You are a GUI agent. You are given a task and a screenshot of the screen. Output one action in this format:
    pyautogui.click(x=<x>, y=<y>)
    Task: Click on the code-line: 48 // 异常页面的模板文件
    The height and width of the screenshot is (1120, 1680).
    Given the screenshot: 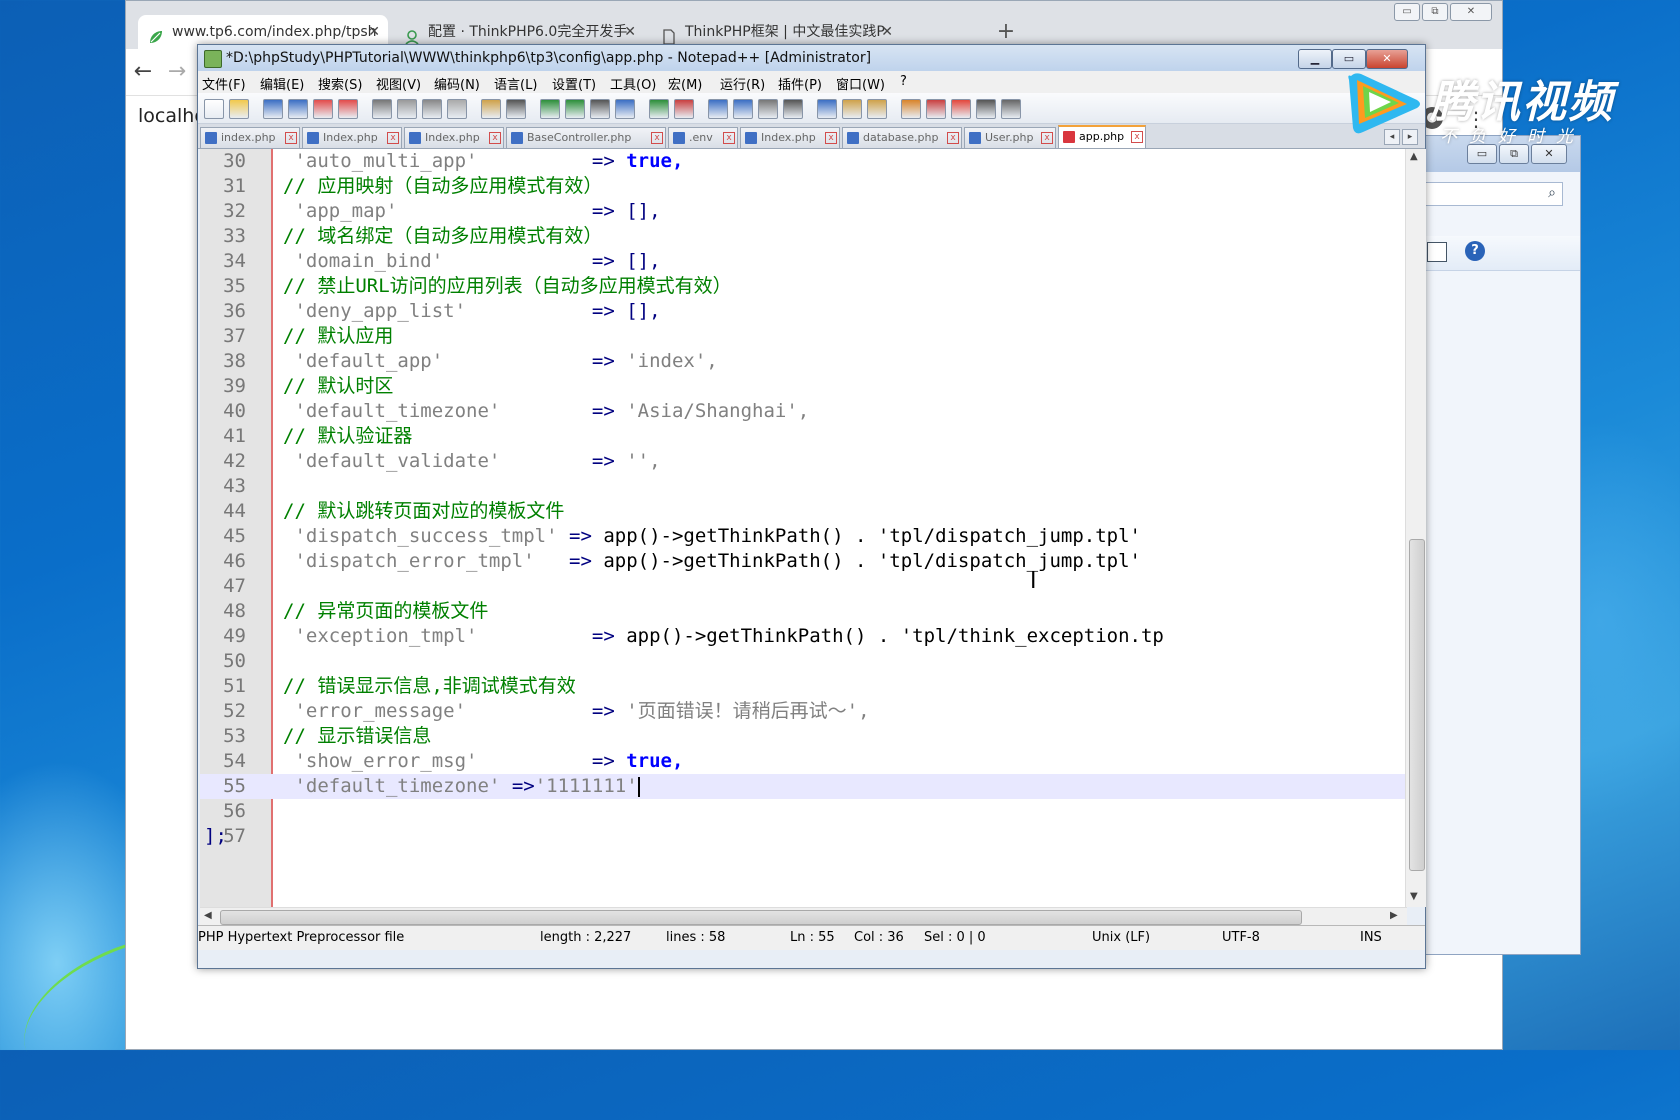 What is the action you would take?
    pyautogui.click(x=803, y=611)
    